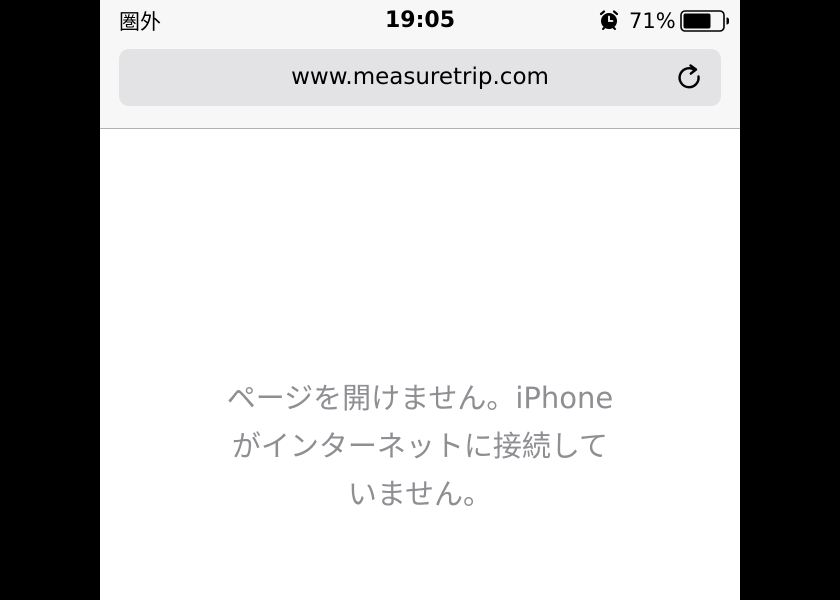  What do you see at coordinates (690, 78) in the screenshot?
I see `reload-icon` at bounding box center [690, 78].